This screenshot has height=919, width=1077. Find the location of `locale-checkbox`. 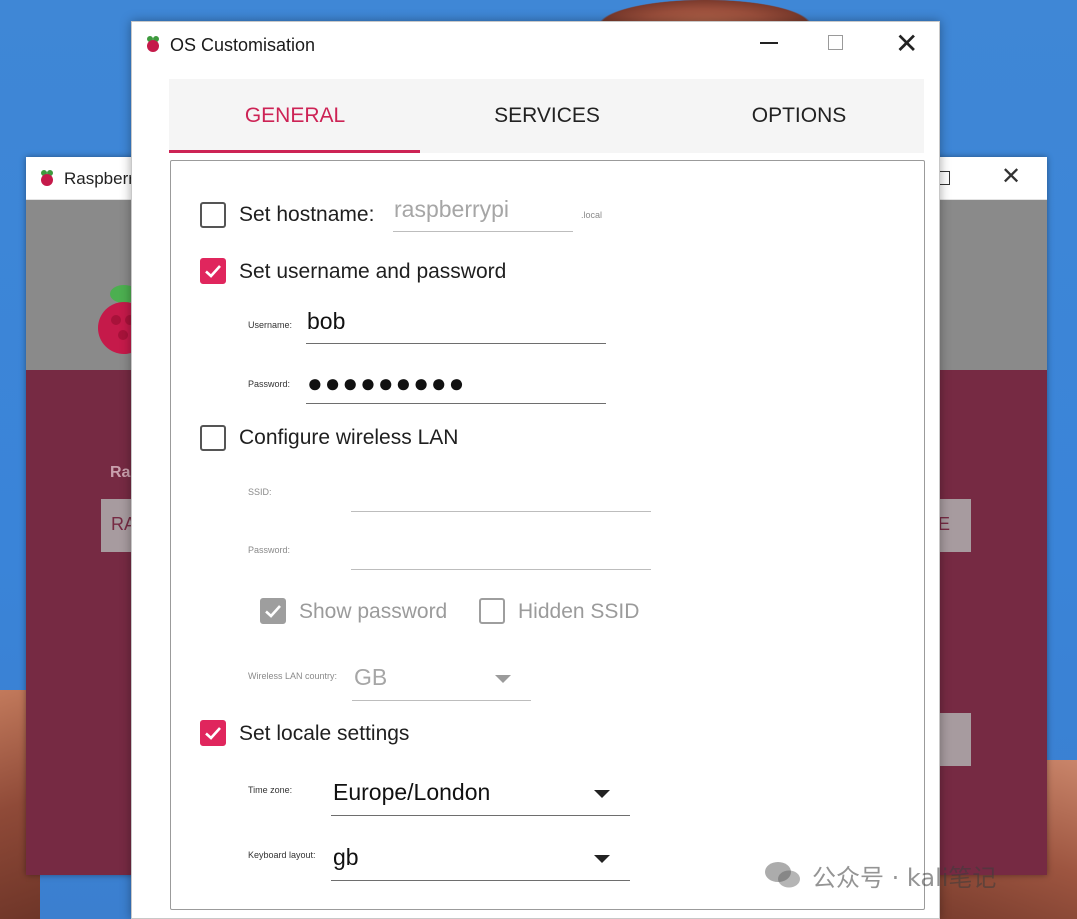

locale-checkbox is located at coordinates (213, 733).